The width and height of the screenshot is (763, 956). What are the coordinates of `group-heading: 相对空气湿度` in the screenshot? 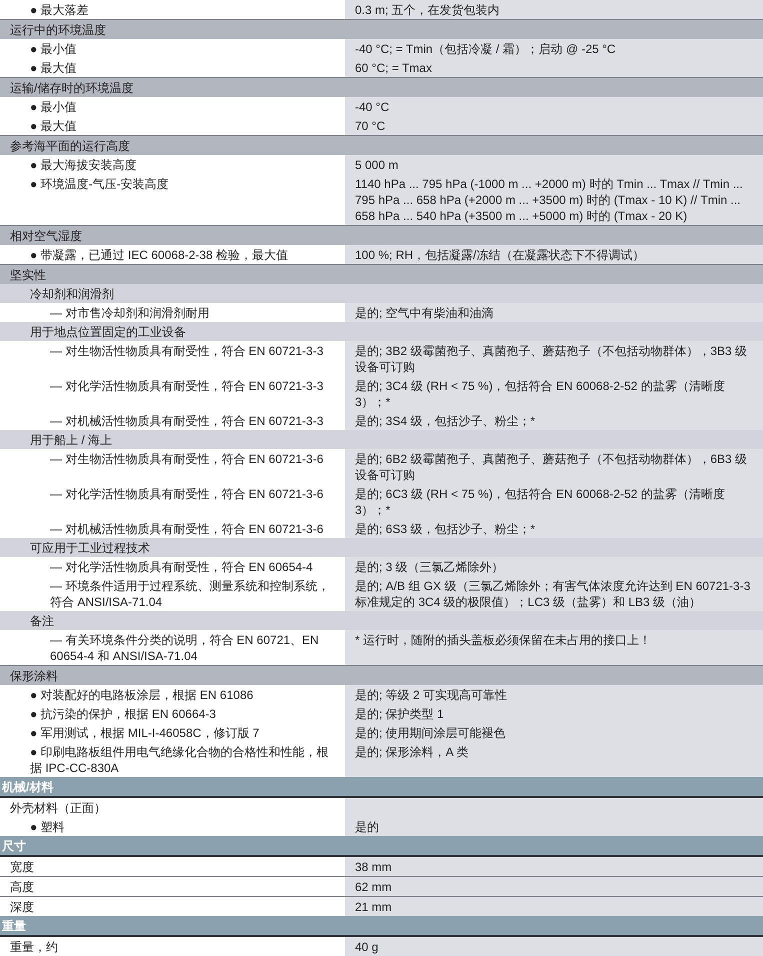 It's located at (381, 235).